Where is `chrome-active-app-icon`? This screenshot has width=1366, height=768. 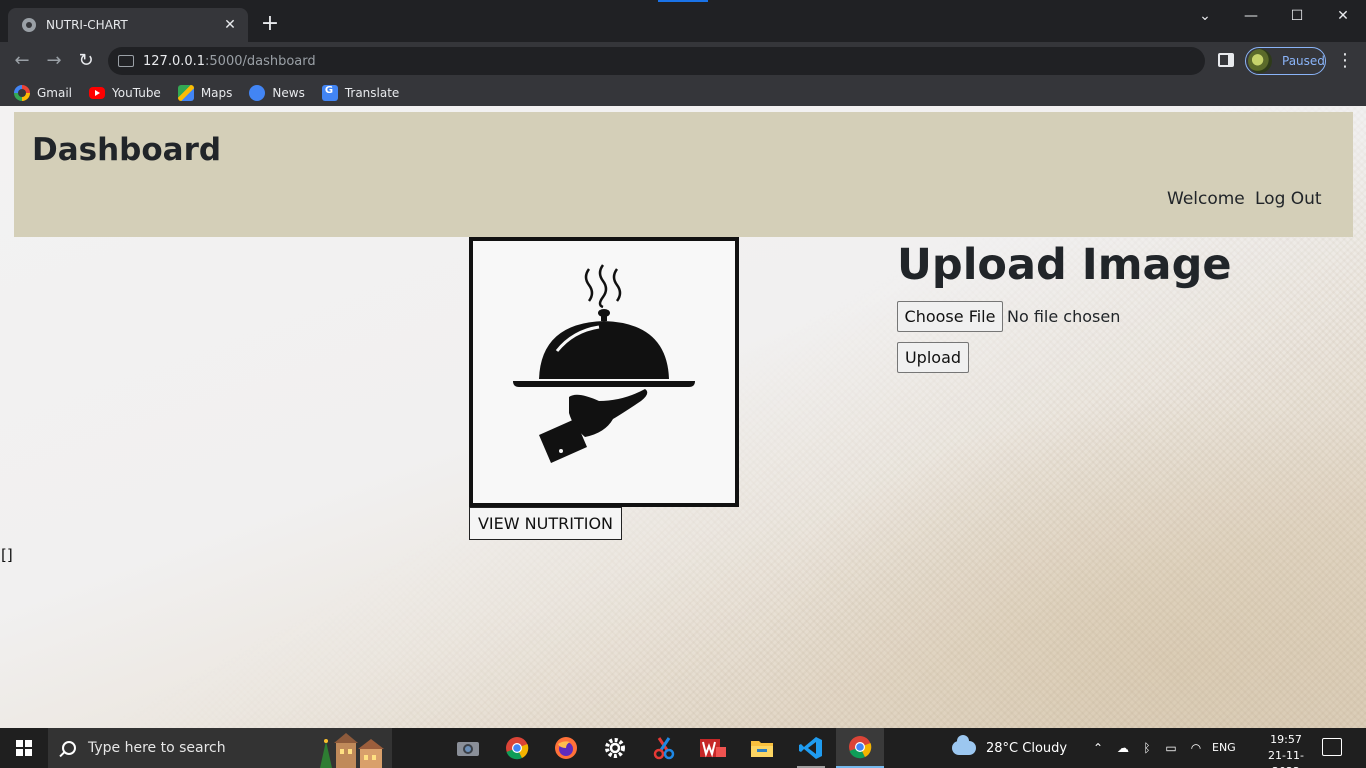
chrome-active-app-icon is located at coordinates (860, 748).